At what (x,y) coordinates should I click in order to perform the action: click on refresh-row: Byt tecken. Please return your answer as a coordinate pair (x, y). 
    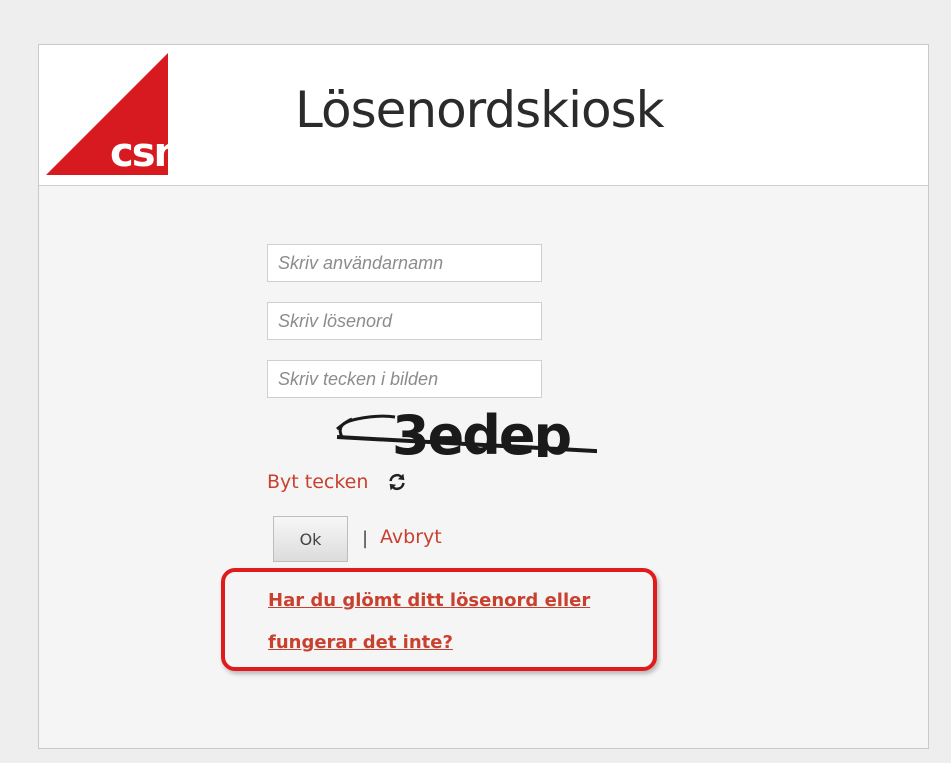
    Looking at the image, I should click on (337, 482).